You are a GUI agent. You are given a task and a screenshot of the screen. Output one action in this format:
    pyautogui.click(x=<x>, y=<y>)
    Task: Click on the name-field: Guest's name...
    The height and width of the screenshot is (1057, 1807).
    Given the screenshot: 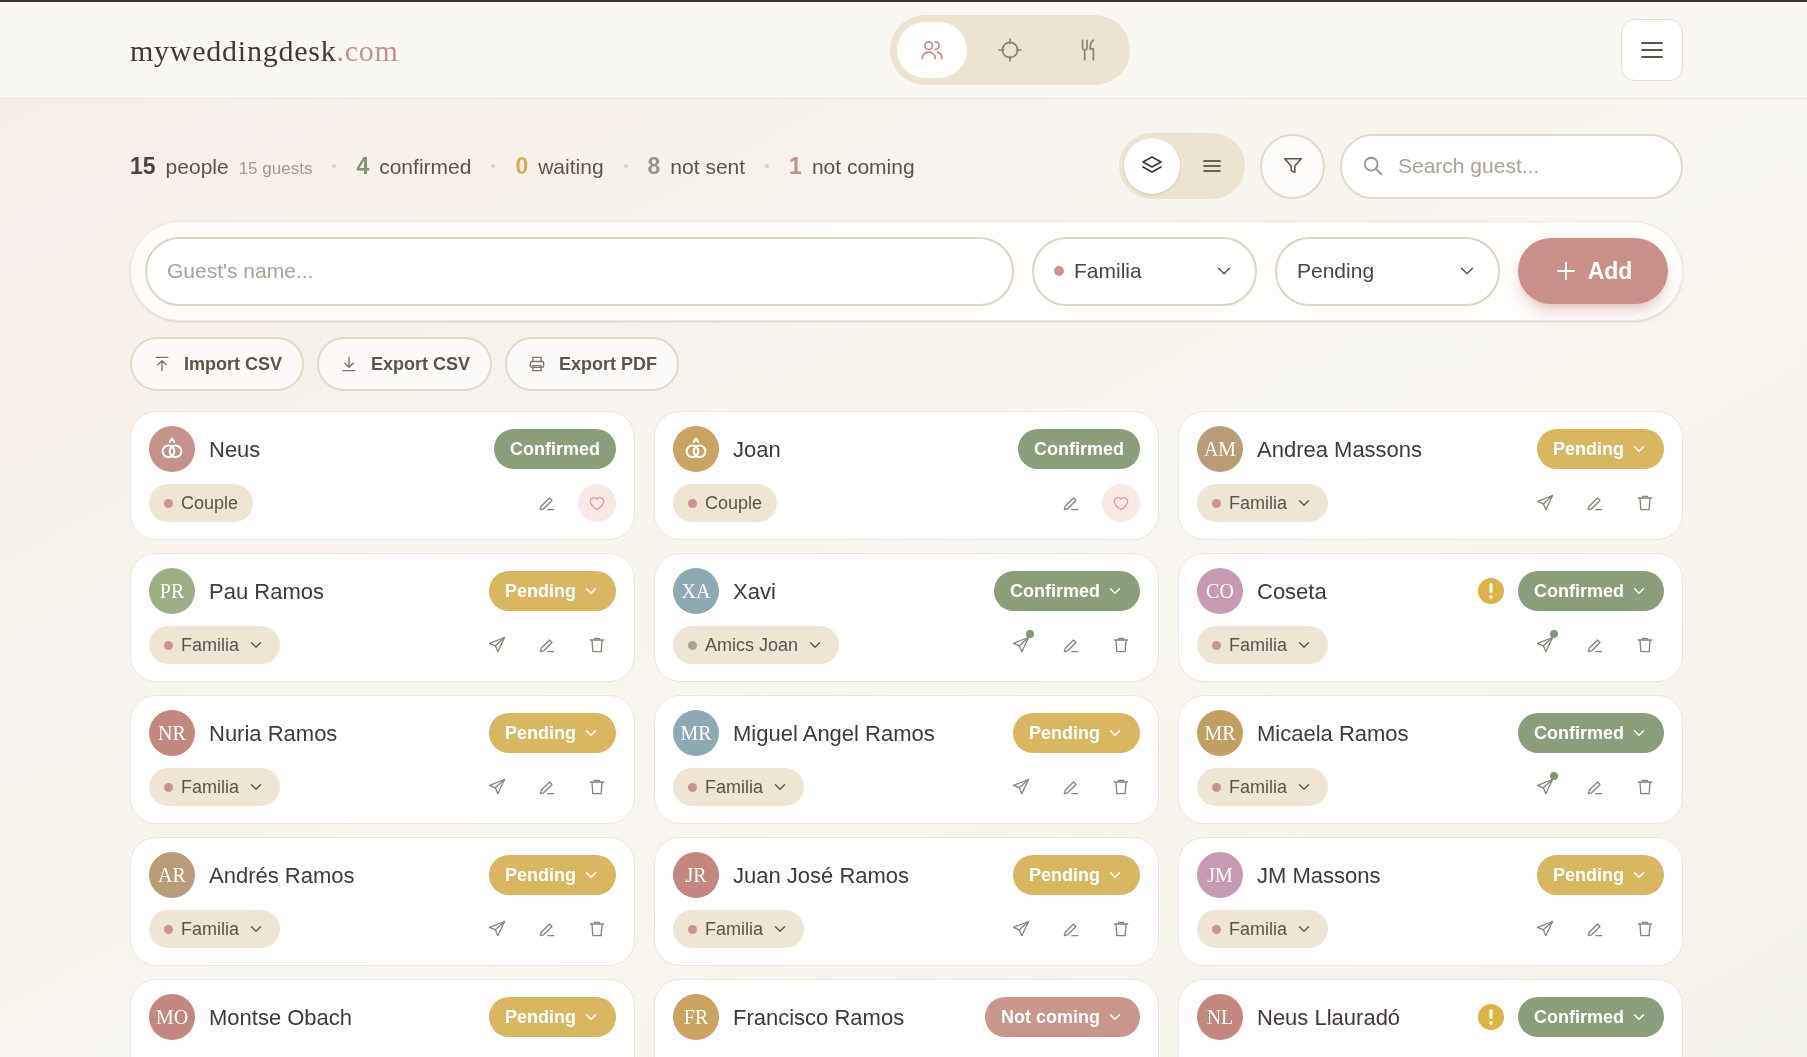 What is the action you would take?
    pyautogui.click(x=579, y=271)
    